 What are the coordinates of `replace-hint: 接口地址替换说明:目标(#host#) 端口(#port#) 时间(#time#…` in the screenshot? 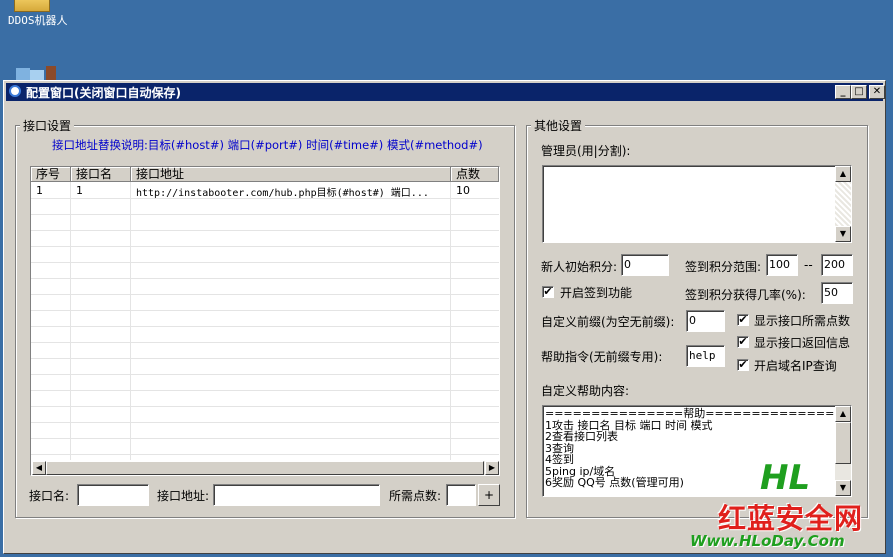 It's located at (267, 145).